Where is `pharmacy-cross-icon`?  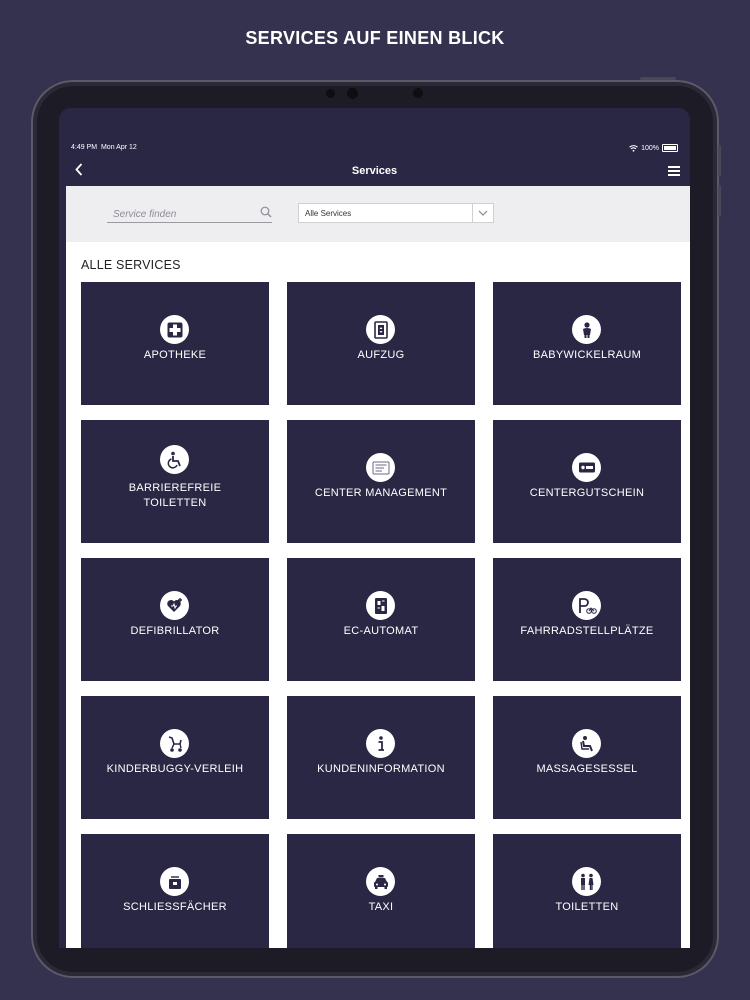 pharmacy-cross-icon is located at coordinates (174, 329).